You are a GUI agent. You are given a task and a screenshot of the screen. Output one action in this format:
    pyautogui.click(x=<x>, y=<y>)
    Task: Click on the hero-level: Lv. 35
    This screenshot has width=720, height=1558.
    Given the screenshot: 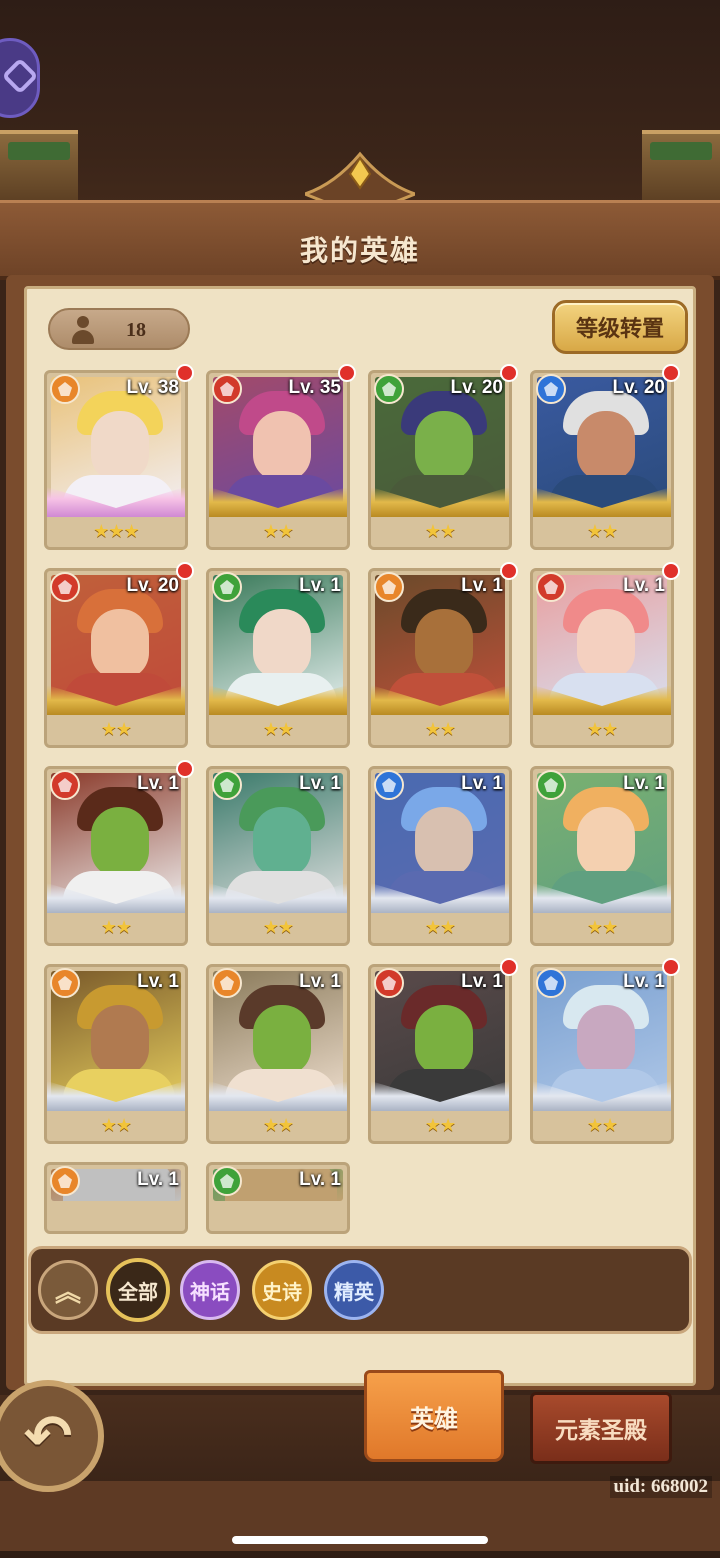 What is the action you would take?
    pyautogui.click(x=314, y=387)
    